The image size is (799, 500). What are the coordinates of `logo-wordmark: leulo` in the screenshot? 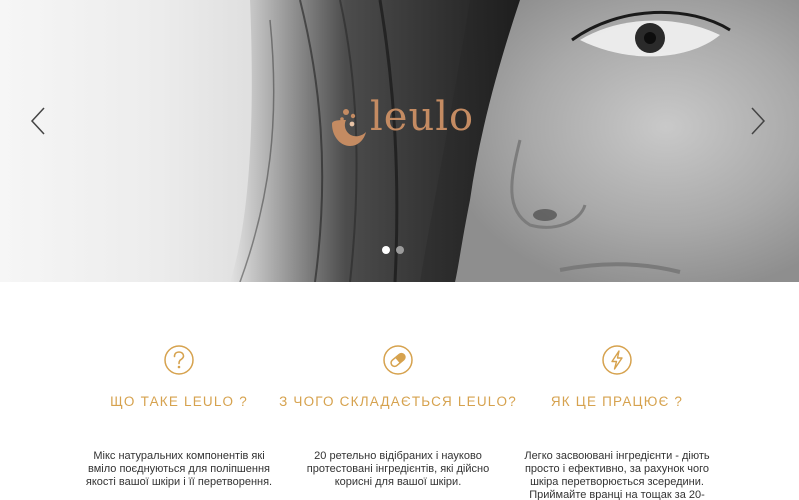 It's located at (422, 117).